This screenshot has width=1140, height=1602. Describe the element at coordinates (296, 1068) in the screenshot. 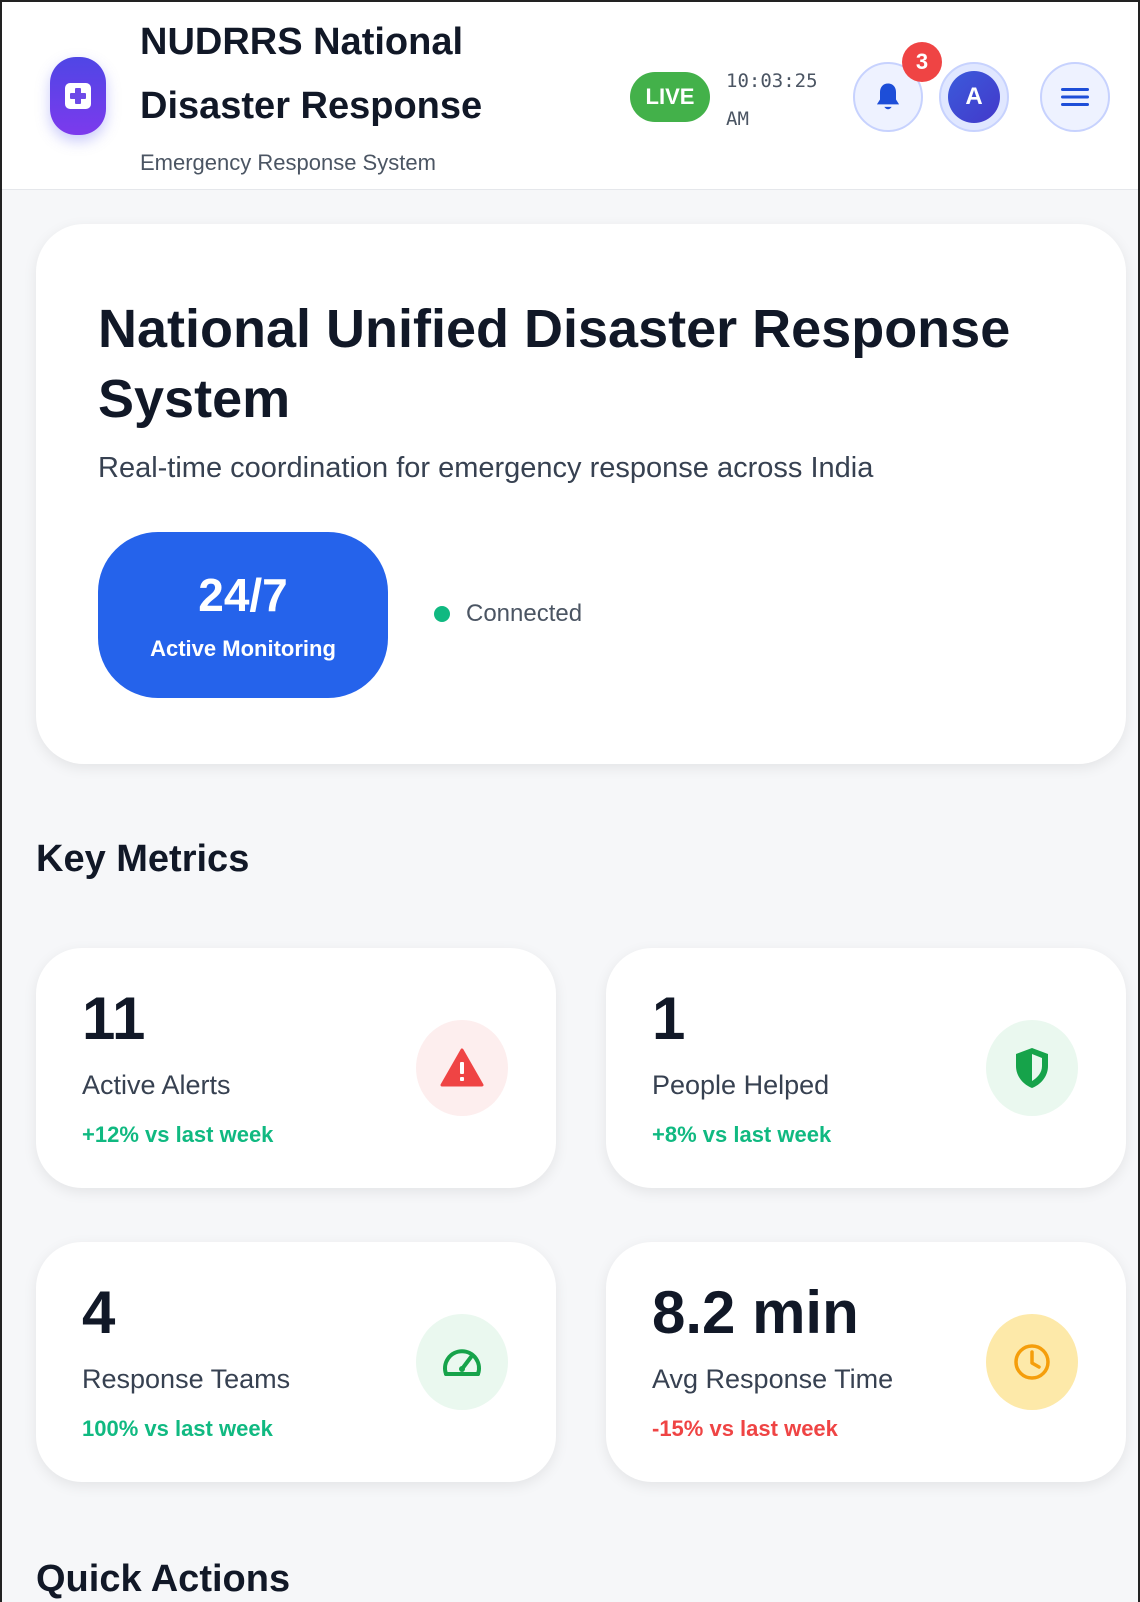

I see `metric-card-active-alerts: 11 Active Alerts +12% vs last week` at that location.